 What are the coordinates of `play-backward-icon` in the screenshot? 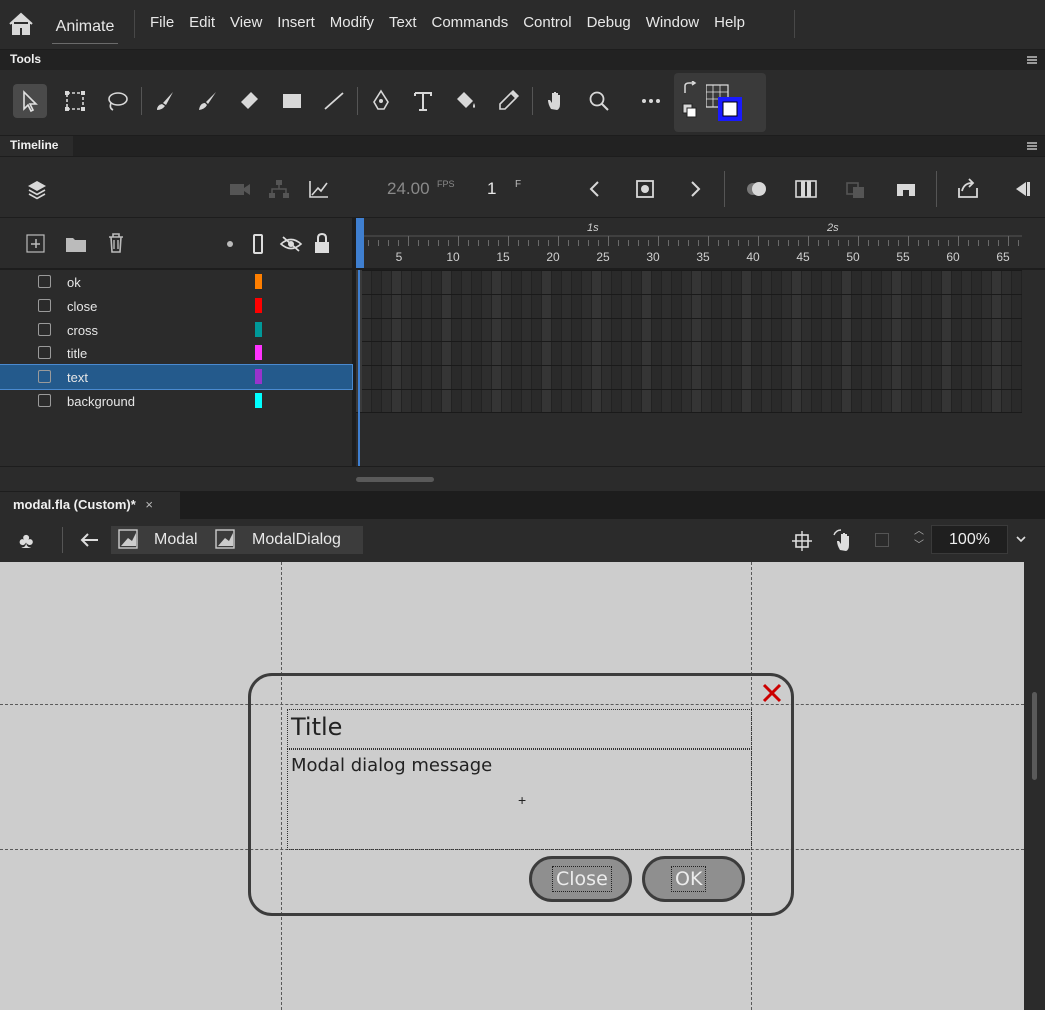 It's located at (1021, 189).